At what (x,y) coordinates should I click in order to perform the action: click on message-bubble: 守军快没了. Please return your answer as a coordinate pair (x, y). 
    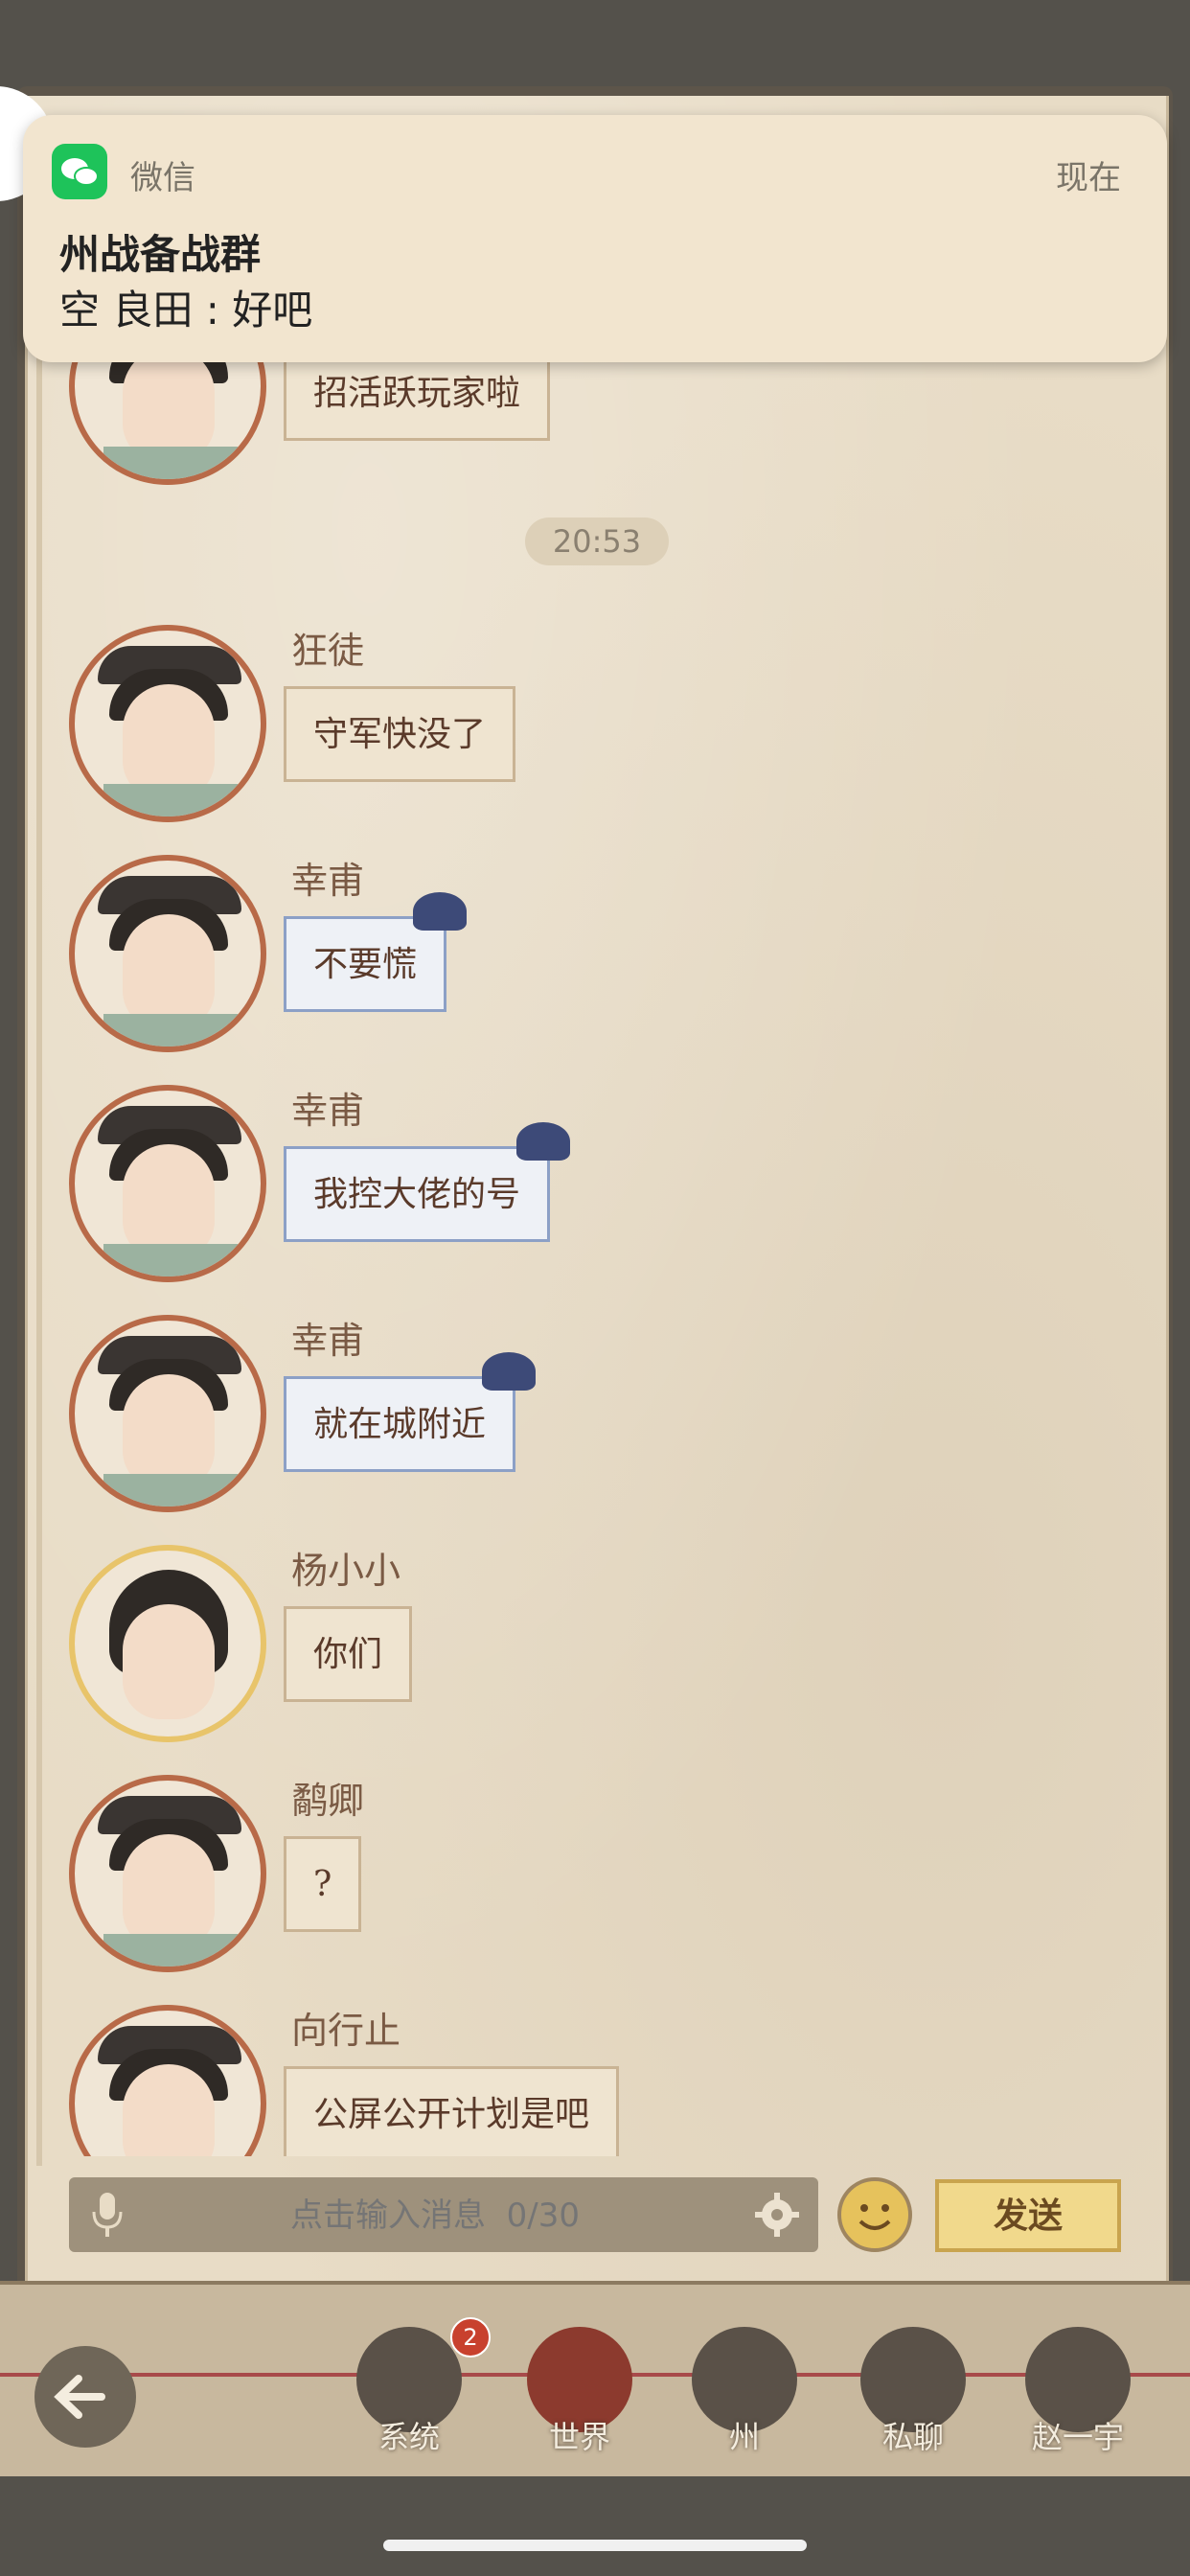
    Looking at the image, I should click on (400, 734).